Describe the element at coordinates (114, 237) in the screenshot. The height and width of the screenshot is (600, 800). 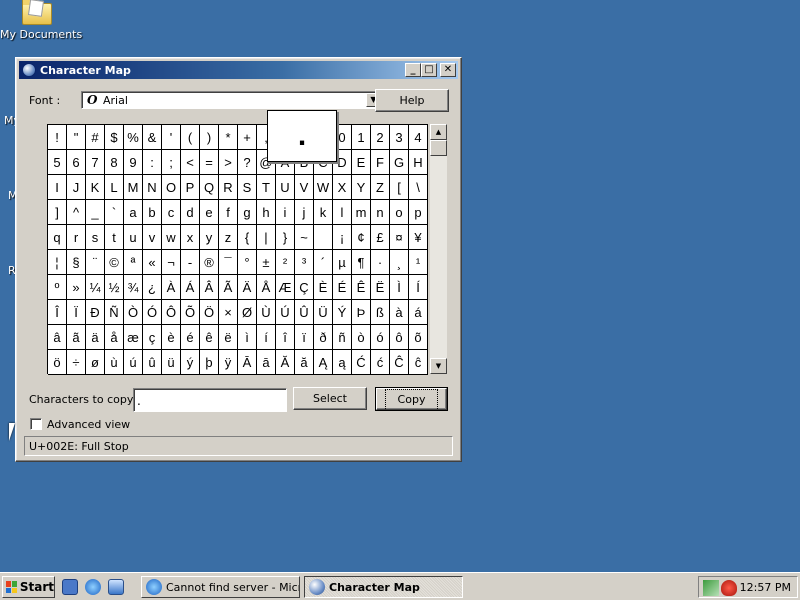
I see `character-cell: t` at that location.